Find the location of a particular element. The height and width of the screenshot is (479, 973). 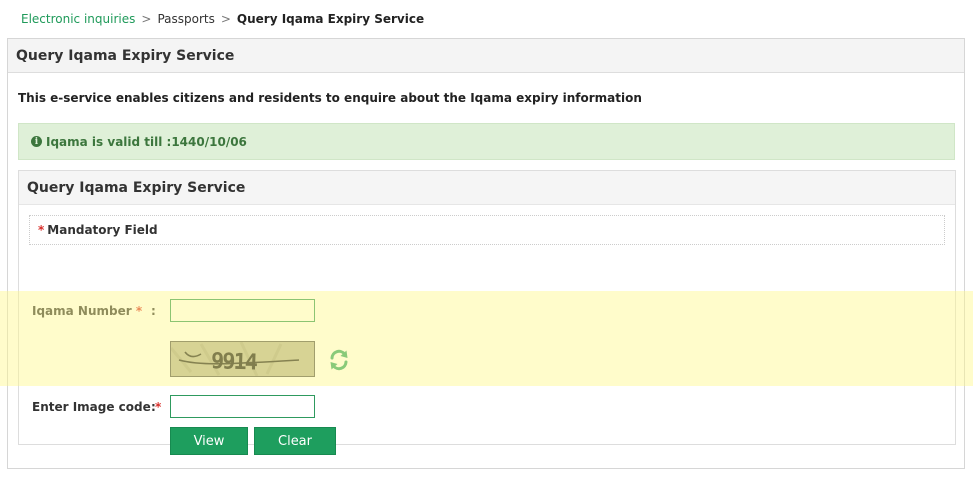

info-circle-icon: i is located at coordinates (36, 141).